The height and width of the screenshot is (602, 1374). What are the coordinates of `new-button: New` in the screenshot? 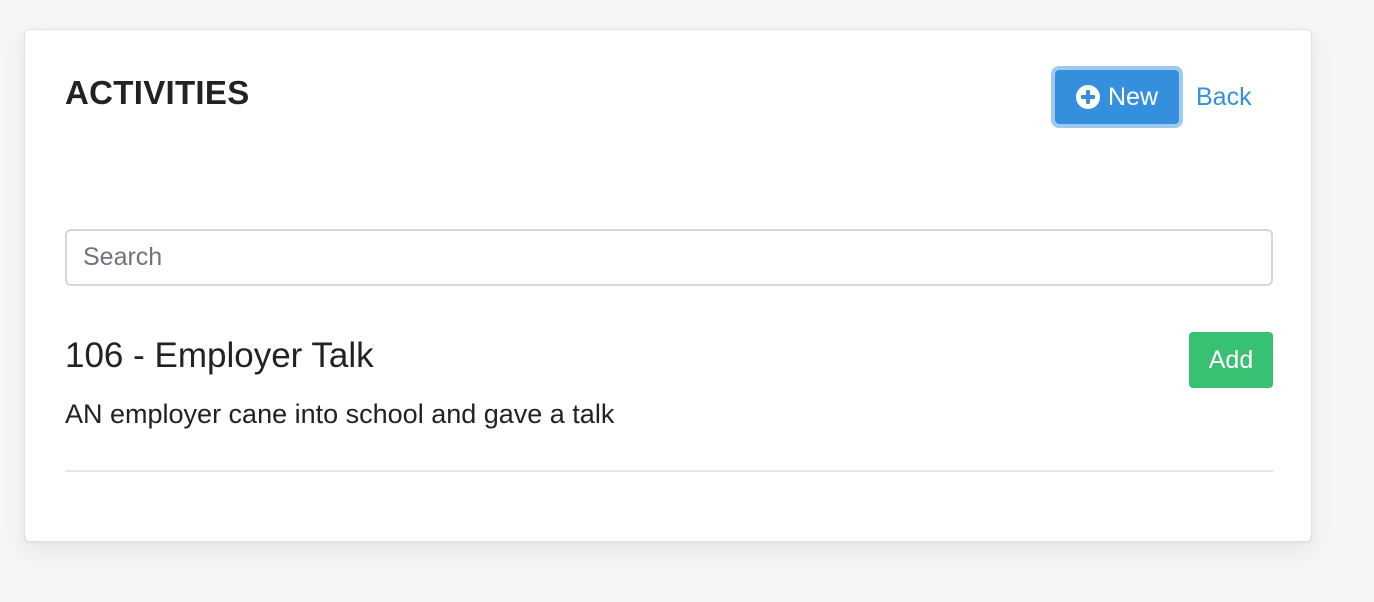 It's located at (1117, 97).